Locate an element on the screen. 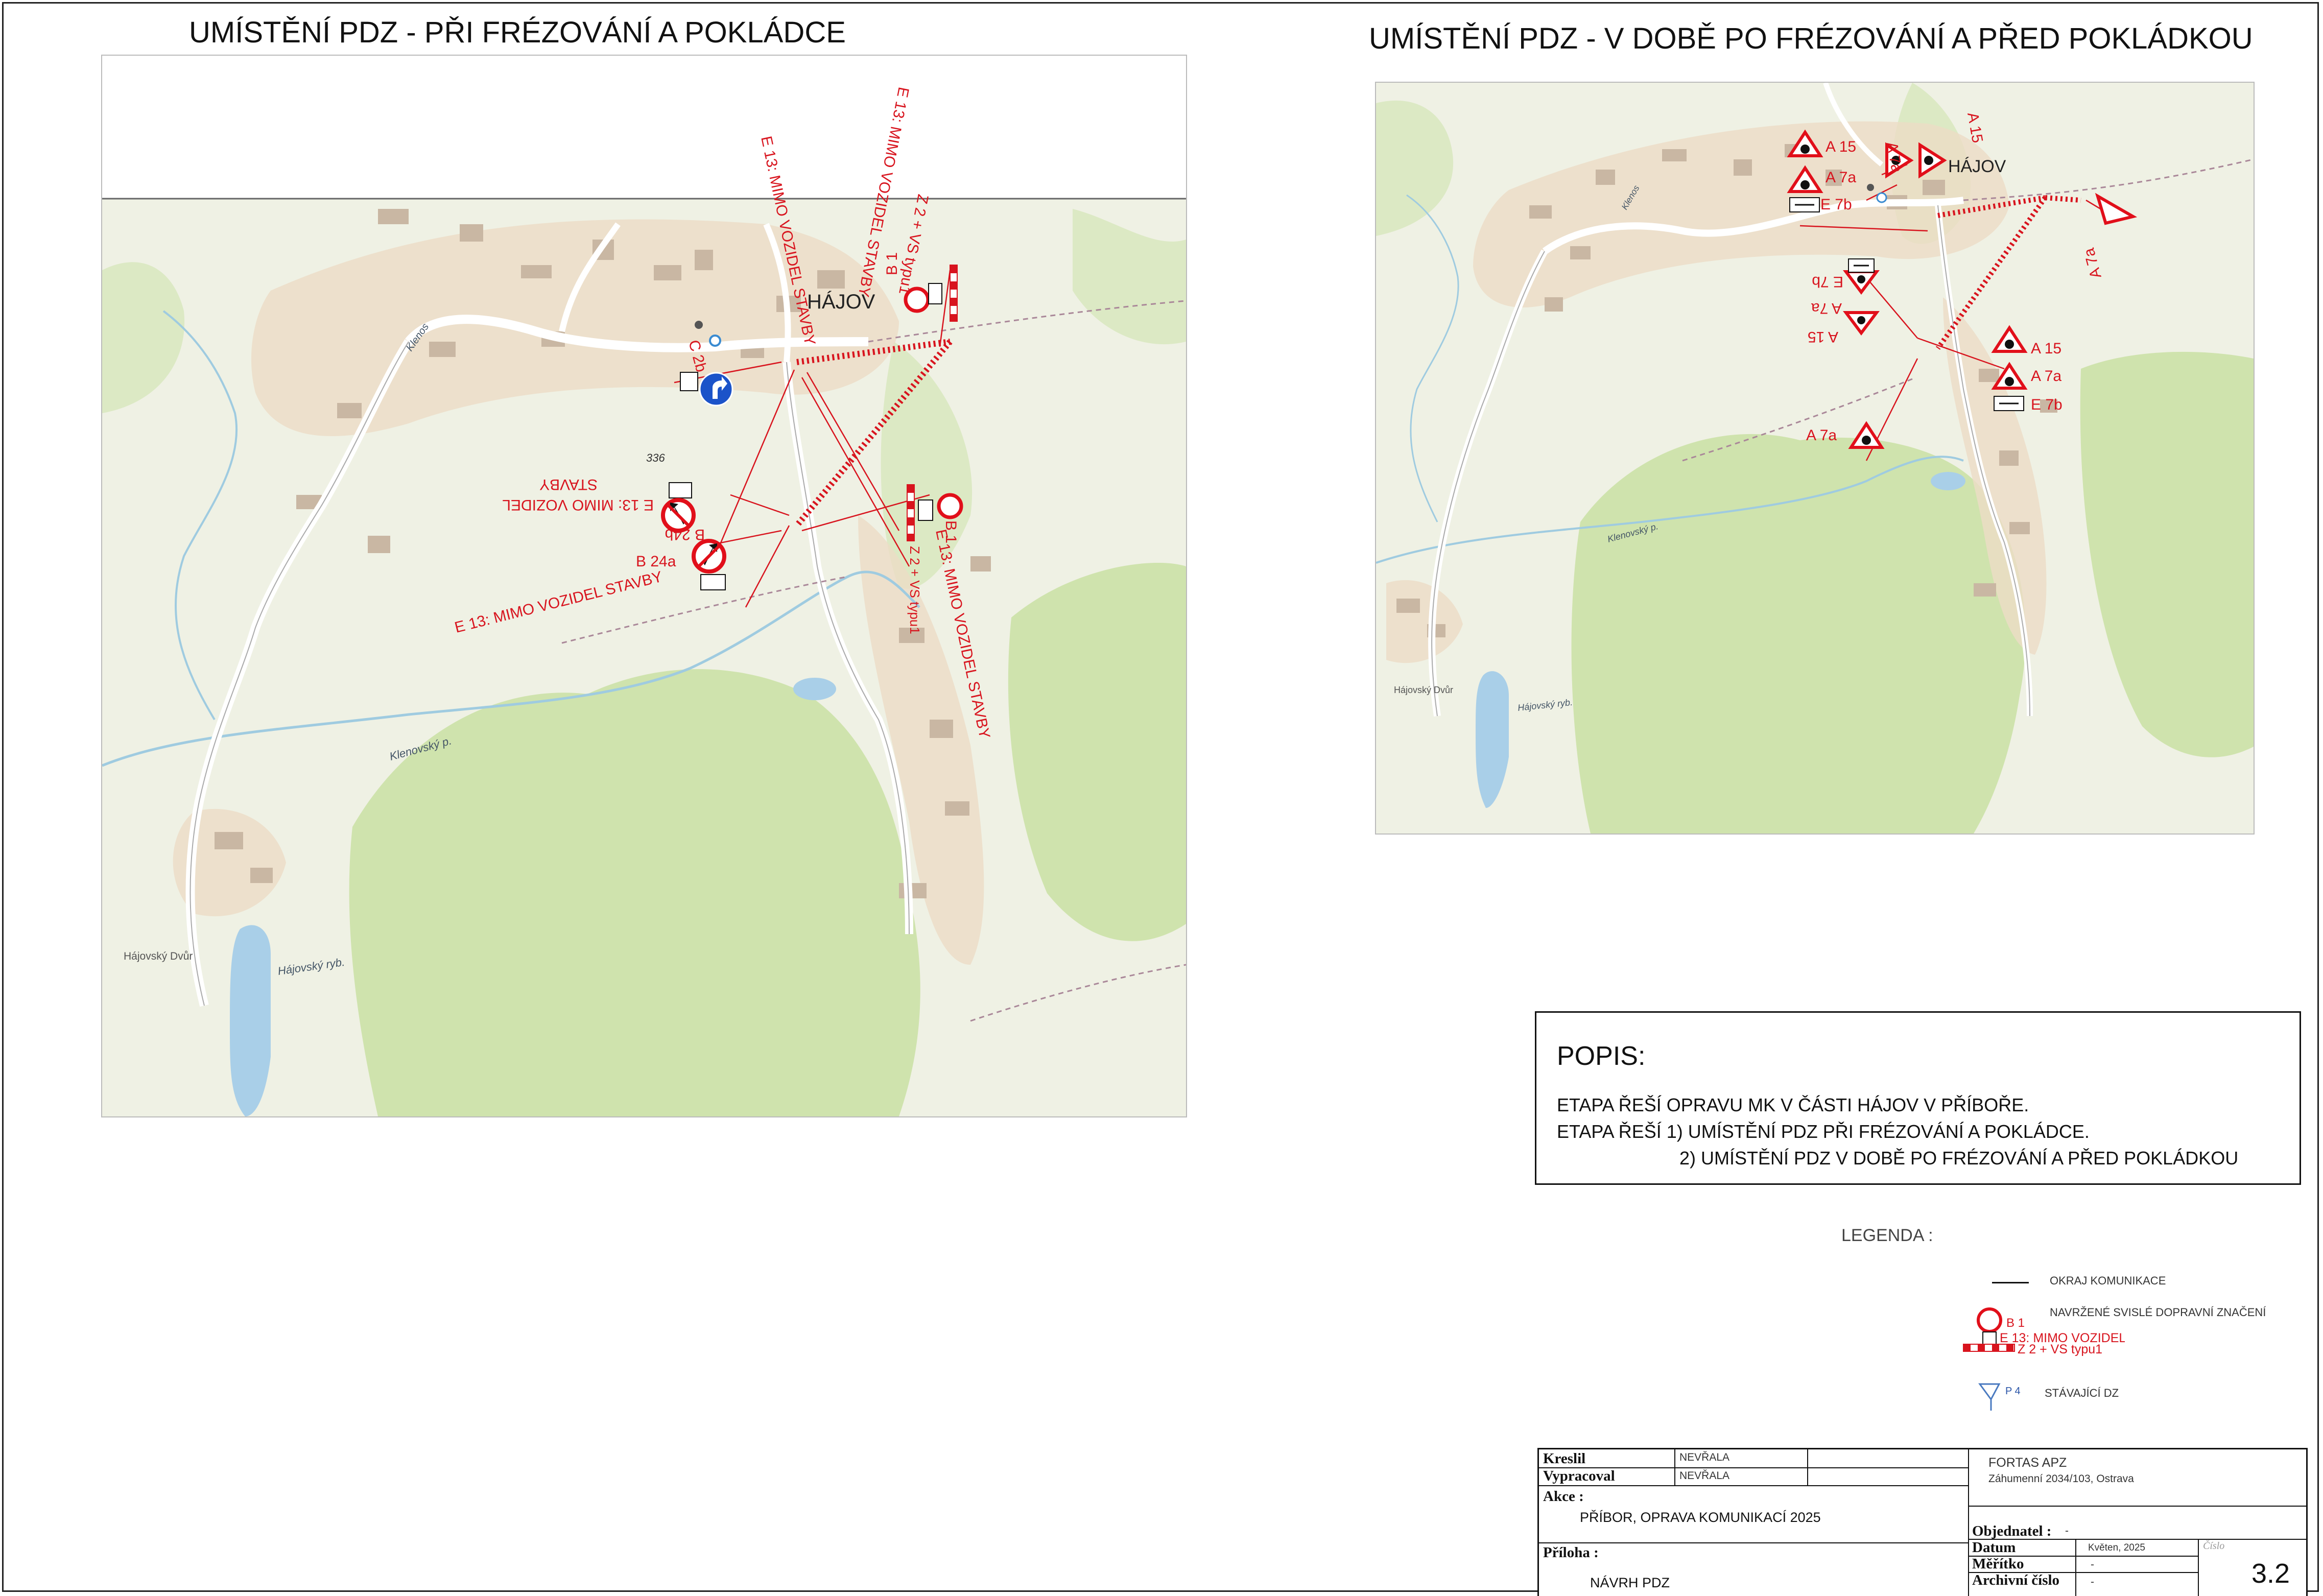 The image size is (2323, 1596). objednatel-label: Objednatel : is located at coordinates (2012, 1531).